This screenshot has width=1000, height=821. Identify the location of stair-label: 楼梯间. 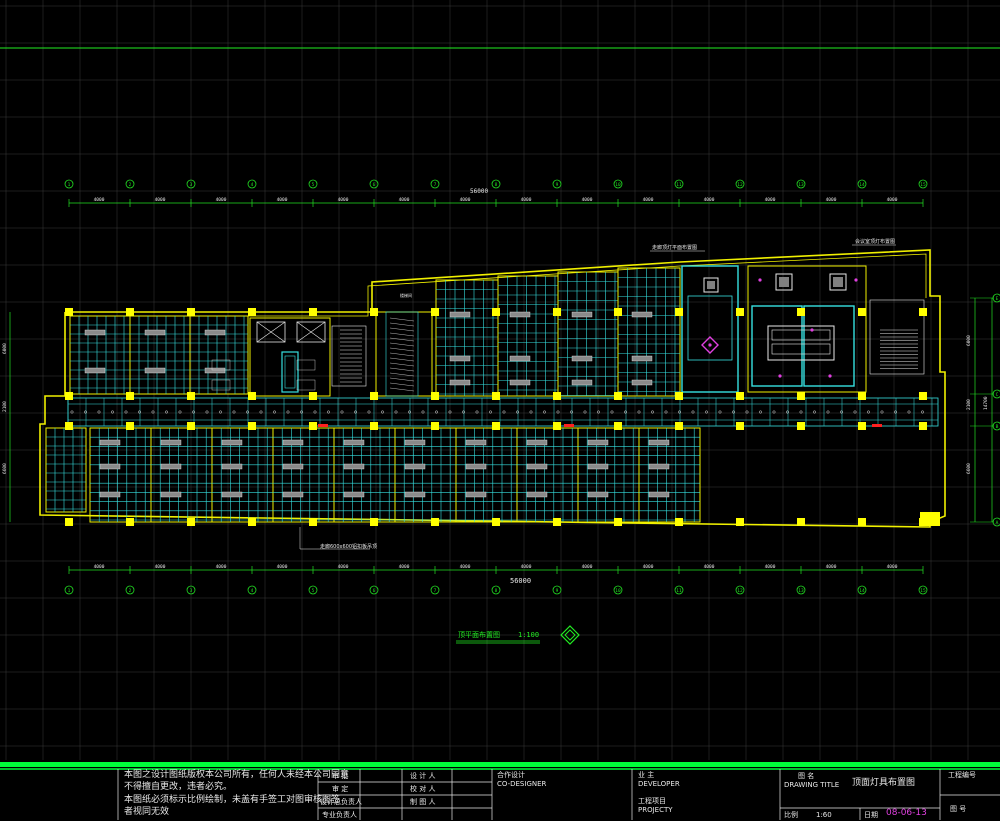
(406, 295).